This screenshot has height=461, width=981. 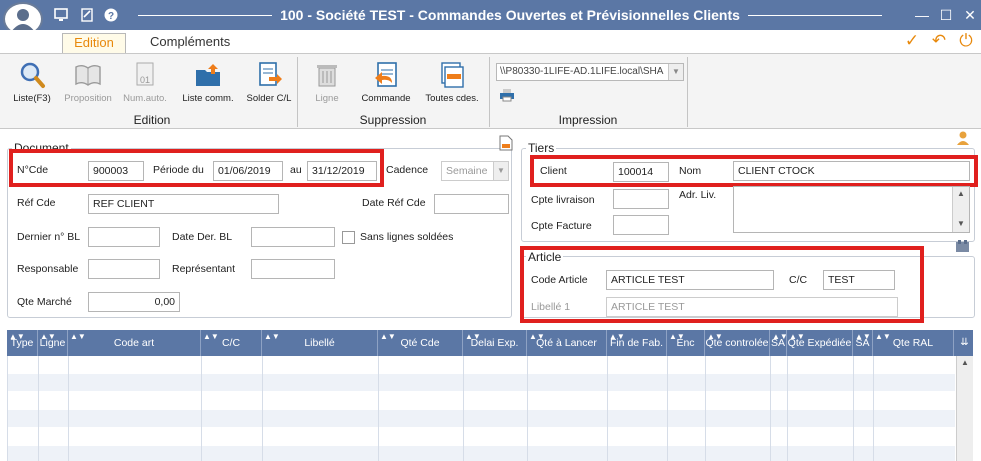 I want to click on dernier-bl-label: Dernier n° BL, so click(x=49, y=237).